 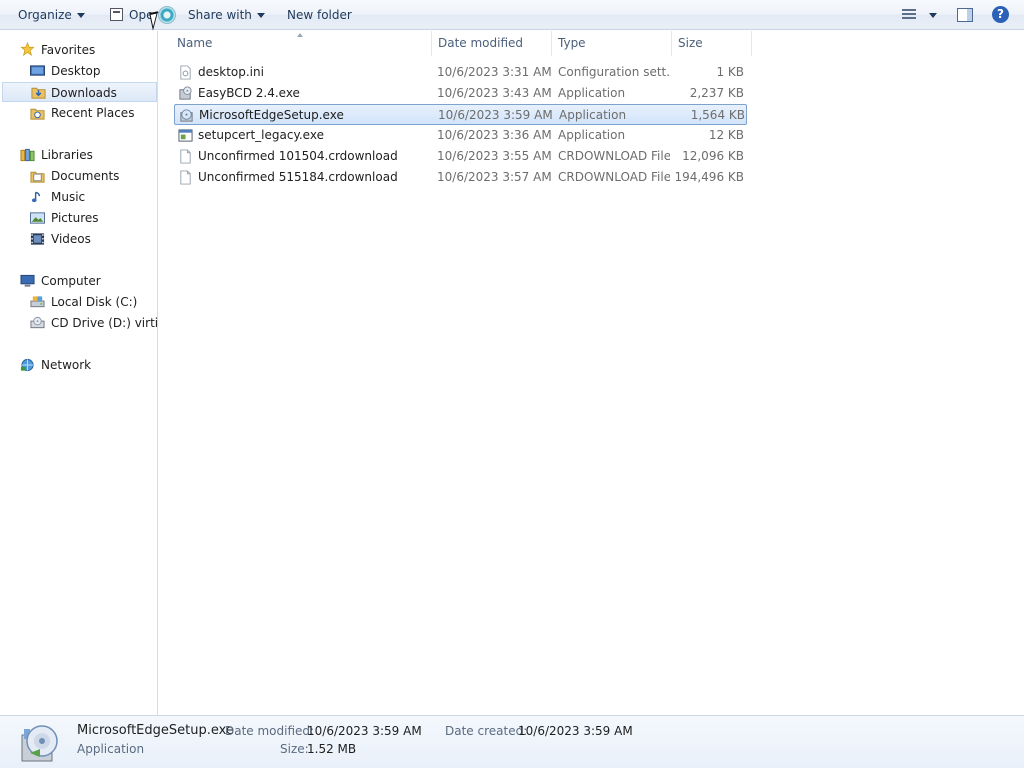 What do you see at coordinates (965, 15) in the screenshot?
I see `preview-pane-icon` at bounding box center [965, 15].